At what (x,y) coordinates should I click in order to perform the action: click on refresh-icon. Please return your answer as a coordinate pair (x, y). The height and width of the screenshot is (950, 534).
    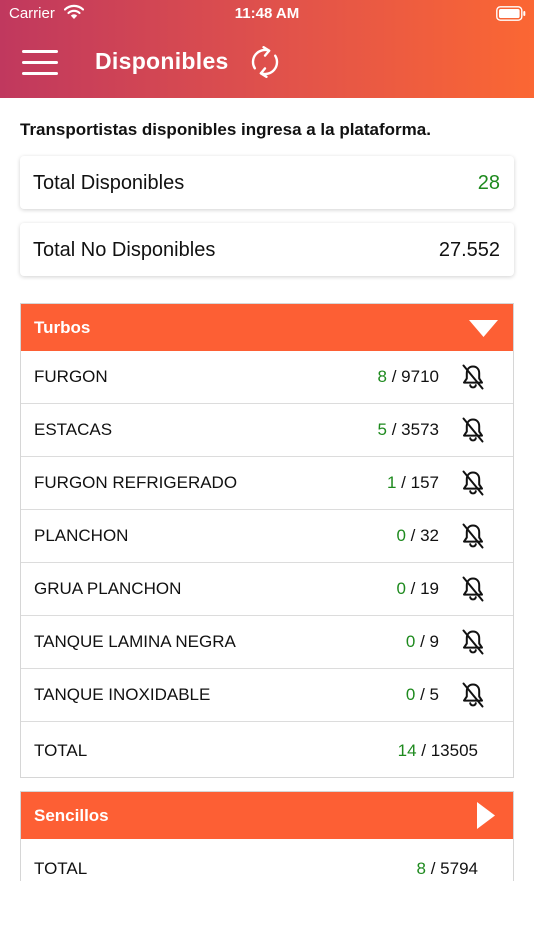
    Looking at the image, I should click on (265, 62).